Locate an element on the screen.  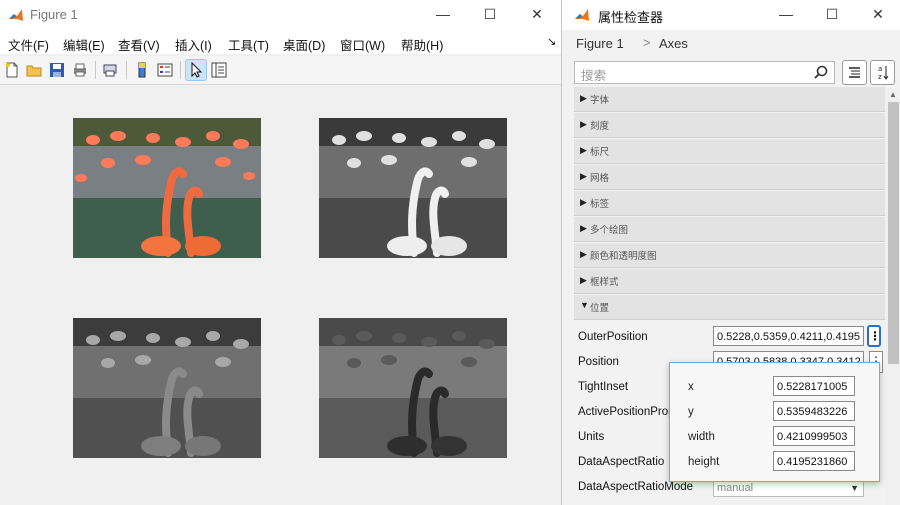
menu-desktop: 桌面(D) is located at coordinates (304, 44).